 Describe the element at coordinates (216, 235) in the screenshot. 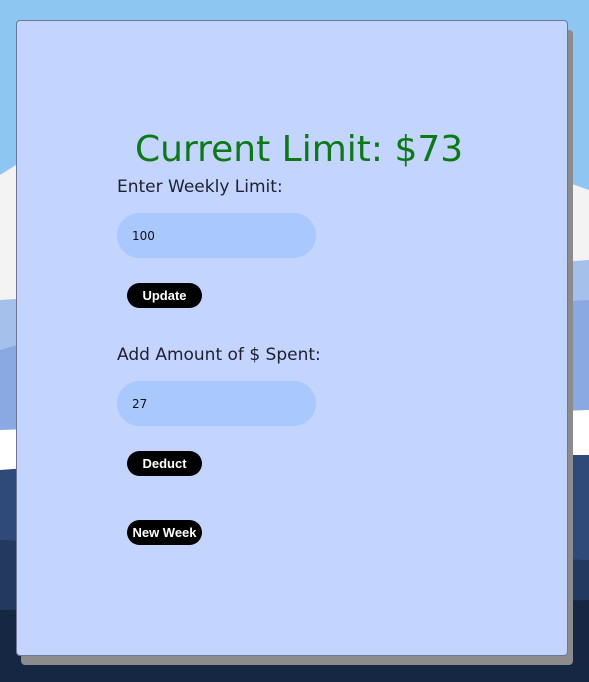

I see `weekly-limit-input` at that location.